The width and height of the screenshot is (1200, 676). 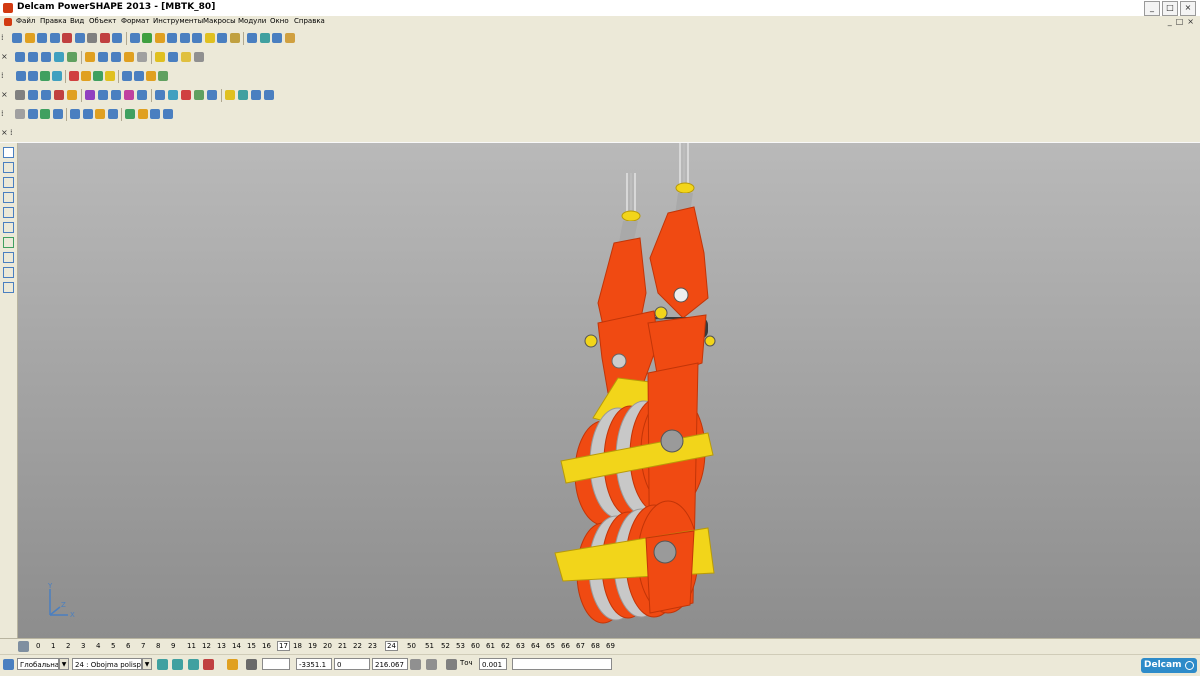 What do you see at coordinates (162, 664) in the screenshot?
I see `cube-icon` at bounding box center [162, 664].